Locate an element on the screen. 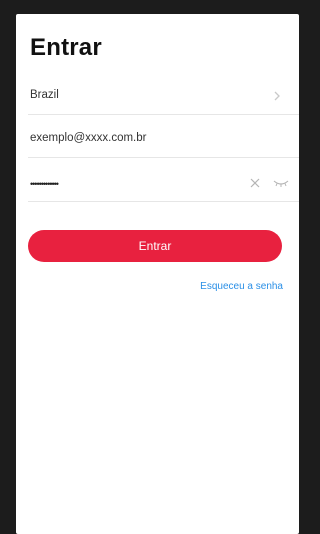 This screenshot has height=534, width=320. country-selector: Brazil is located at coordinates (163, 97).